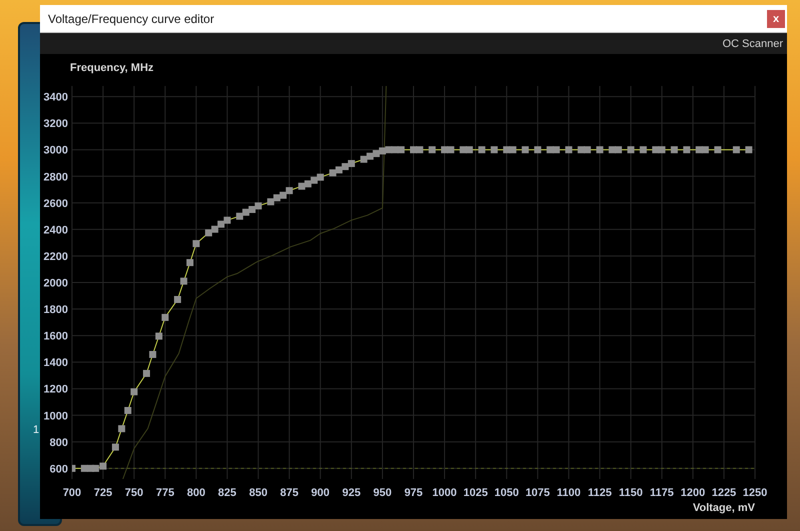 This screenshot has height=531, width=800. I want to click on y-tick-label: 3000, so click(56, 150).